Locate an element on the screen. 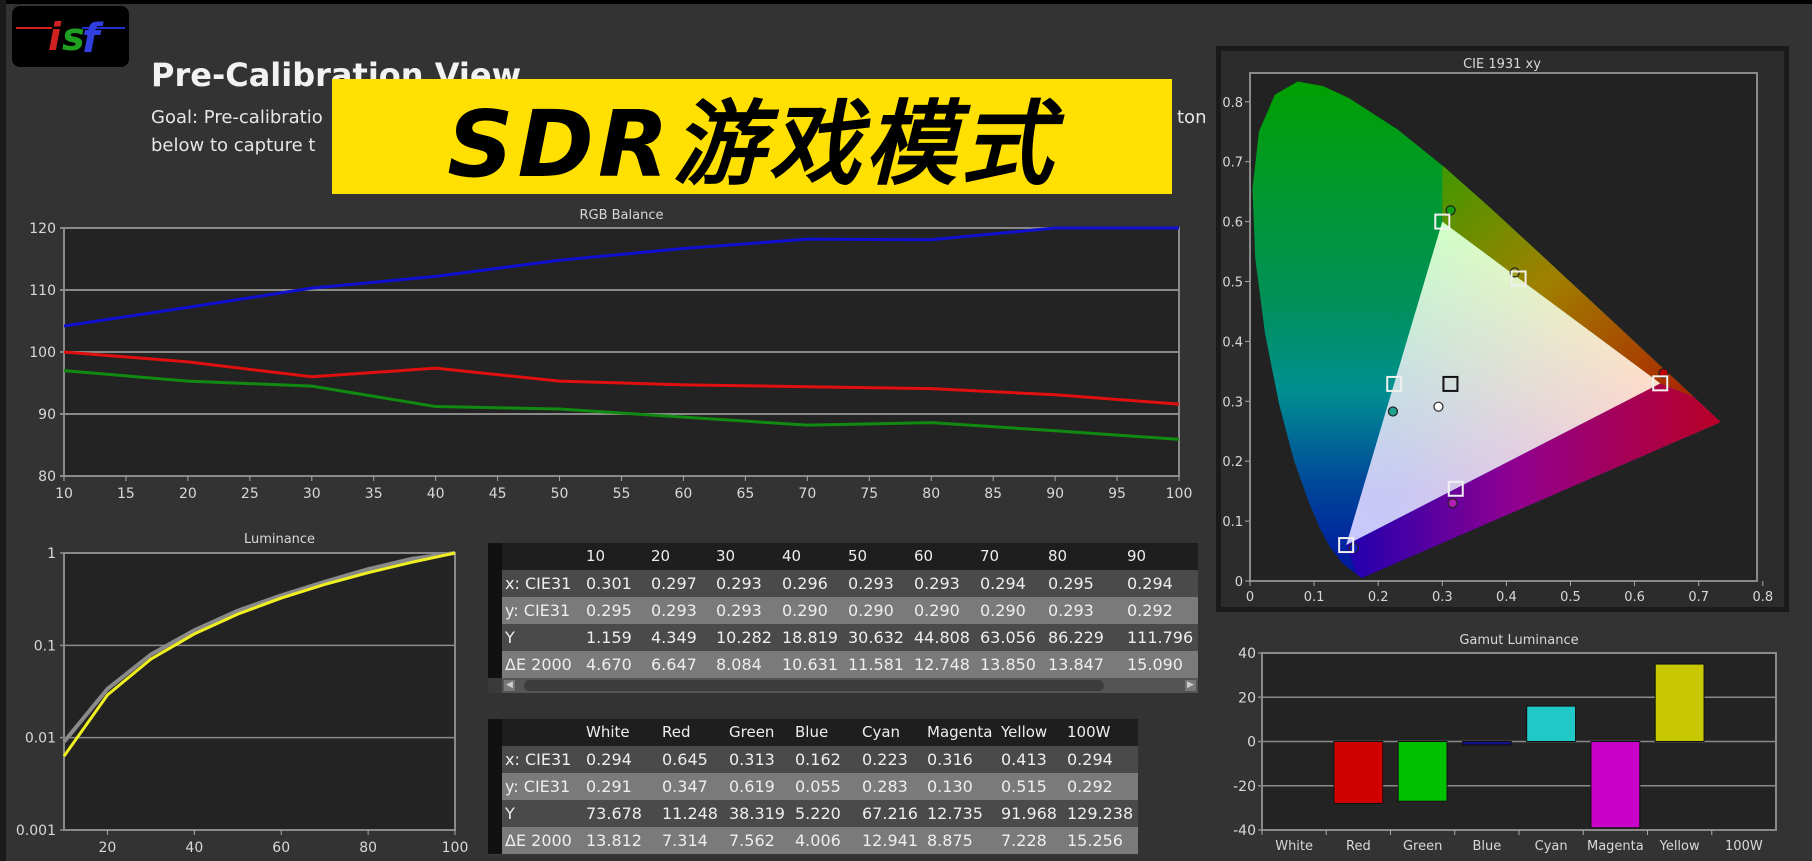  column-header: 20 is located at coordinates (661, 556).